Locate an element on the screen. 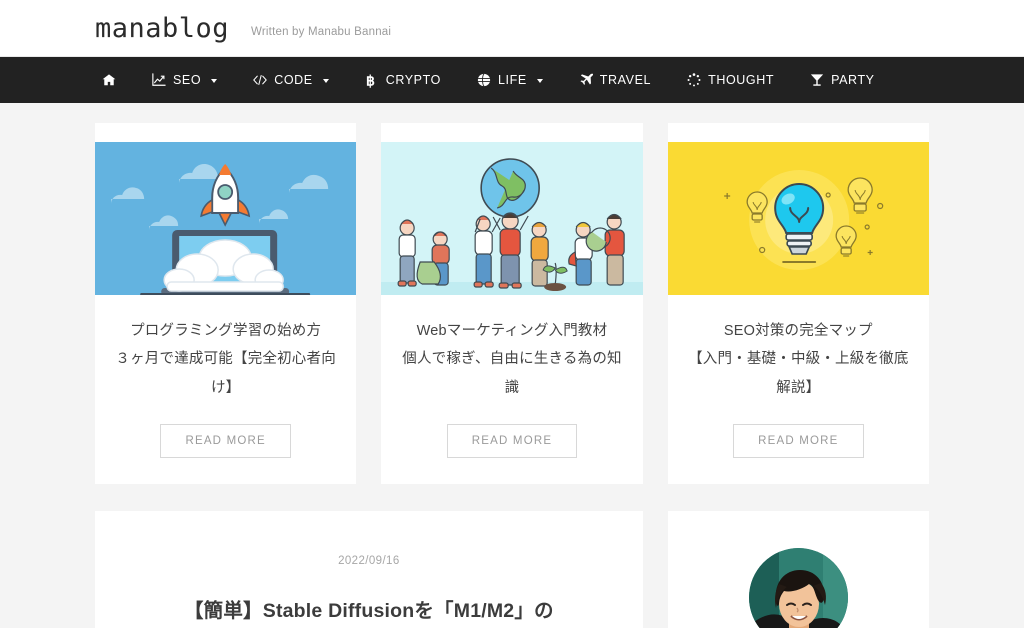 The image size is (1024, 628). nav-label-crypto: CRYPTO is located at coordinates (413, 80).